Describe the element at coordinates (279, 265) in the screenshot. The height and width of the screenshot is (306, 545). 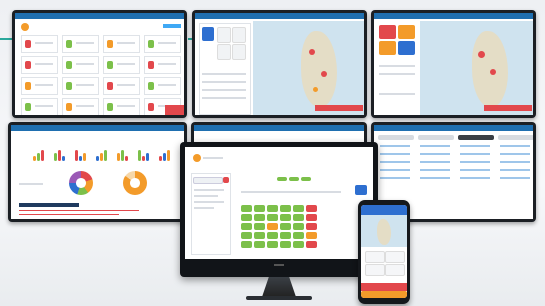
I see `monitor-brand` at that location.